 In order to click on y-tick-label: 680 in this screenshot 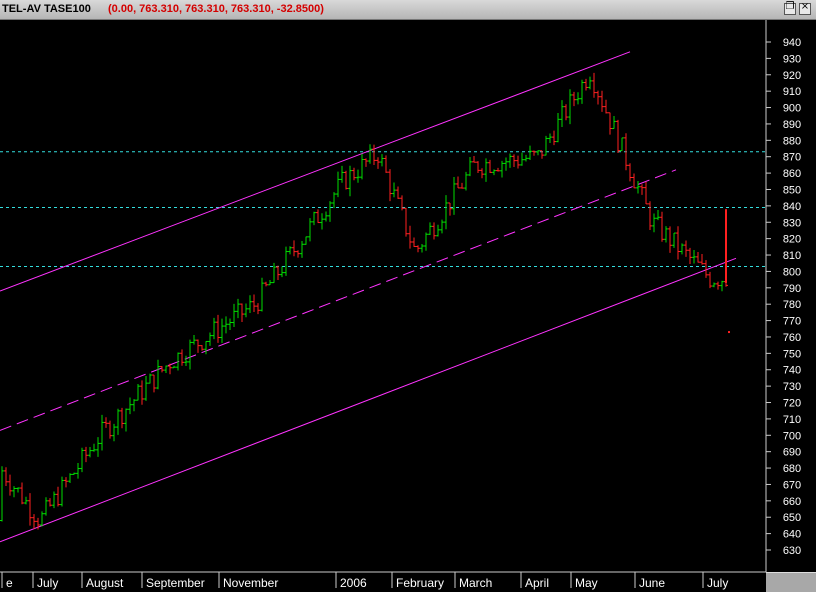, I will do `click(792, 469)`.